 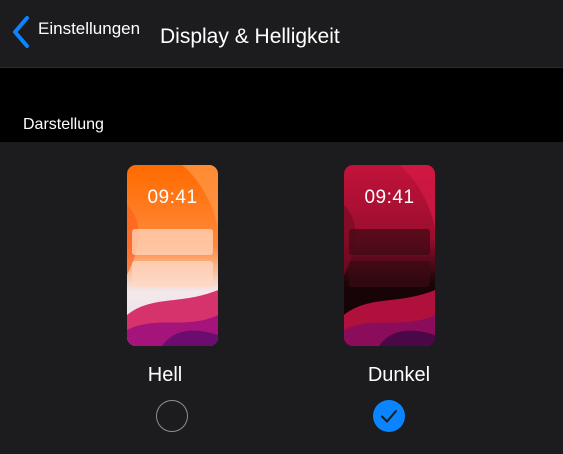 What do you see at coordinates (172, 255) in the screenshot?
I see `light-mode-preview: 09:41` at bounding box center [172, 255].